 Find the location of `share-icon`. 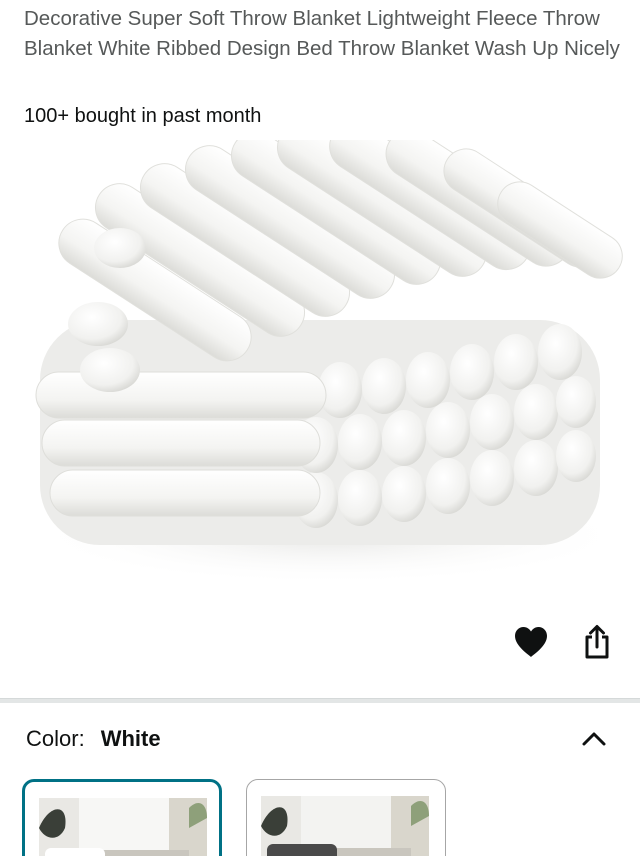

share-icon is located at coordinates (597, 642).